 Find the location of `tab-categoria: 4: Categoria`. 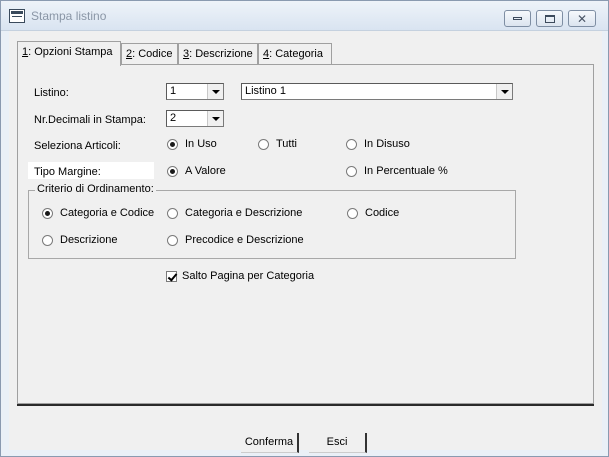

tab-categoria: 4: Categoria is located at coordinates (295, 54).